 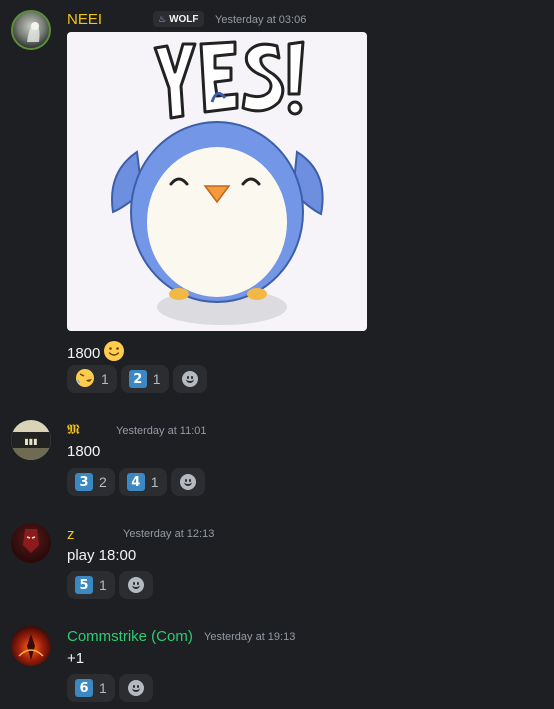 What do you see at coordinates (277, 563) in the screenshot?
I see `message-3: z Yesterday at 12:13 play 18:00 5 1` at bounding box center [277, 563].